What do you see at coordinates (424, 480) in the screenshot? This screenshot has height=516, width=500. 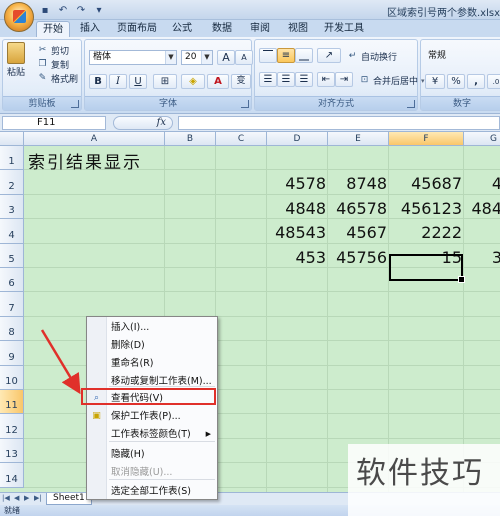 I see `watermark: 软件技巧` at bounding box center [424, 480].